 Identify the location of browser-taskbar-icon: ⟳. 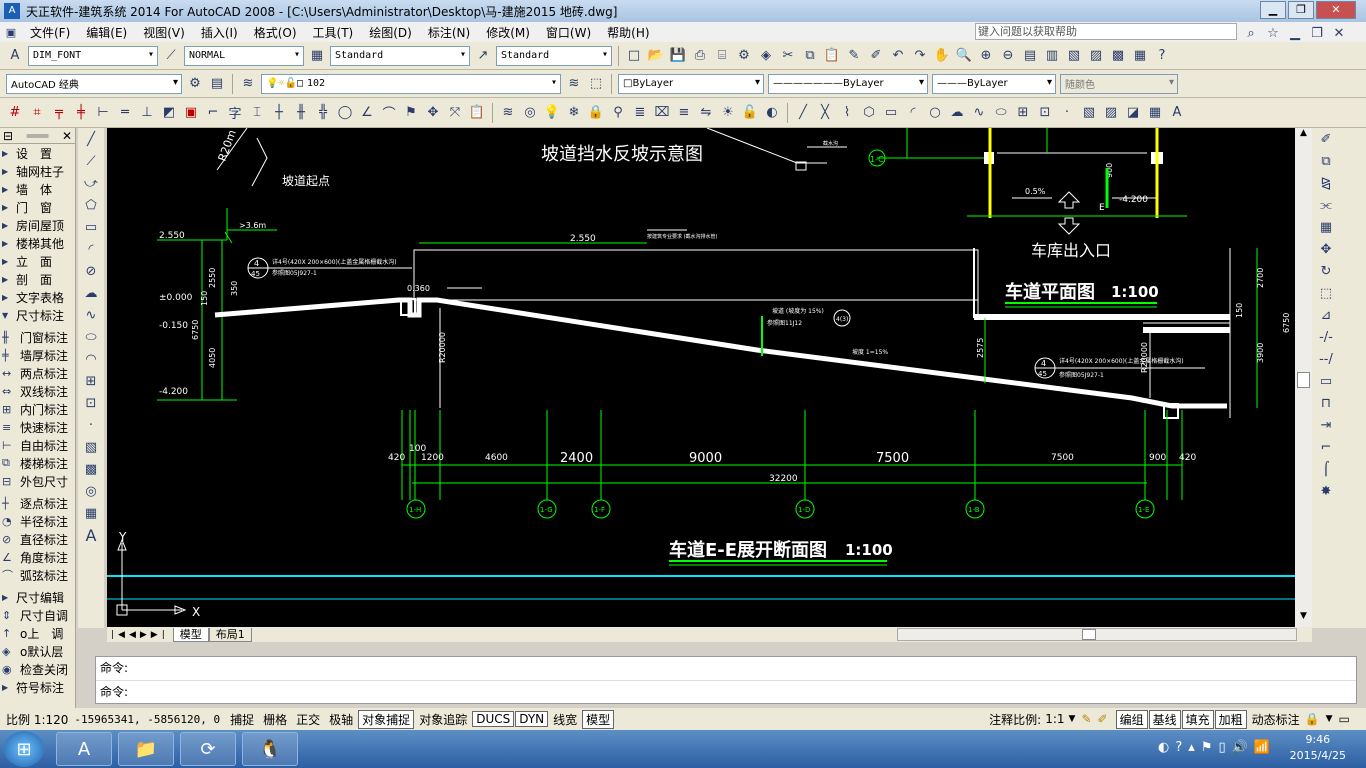
(208, 749).